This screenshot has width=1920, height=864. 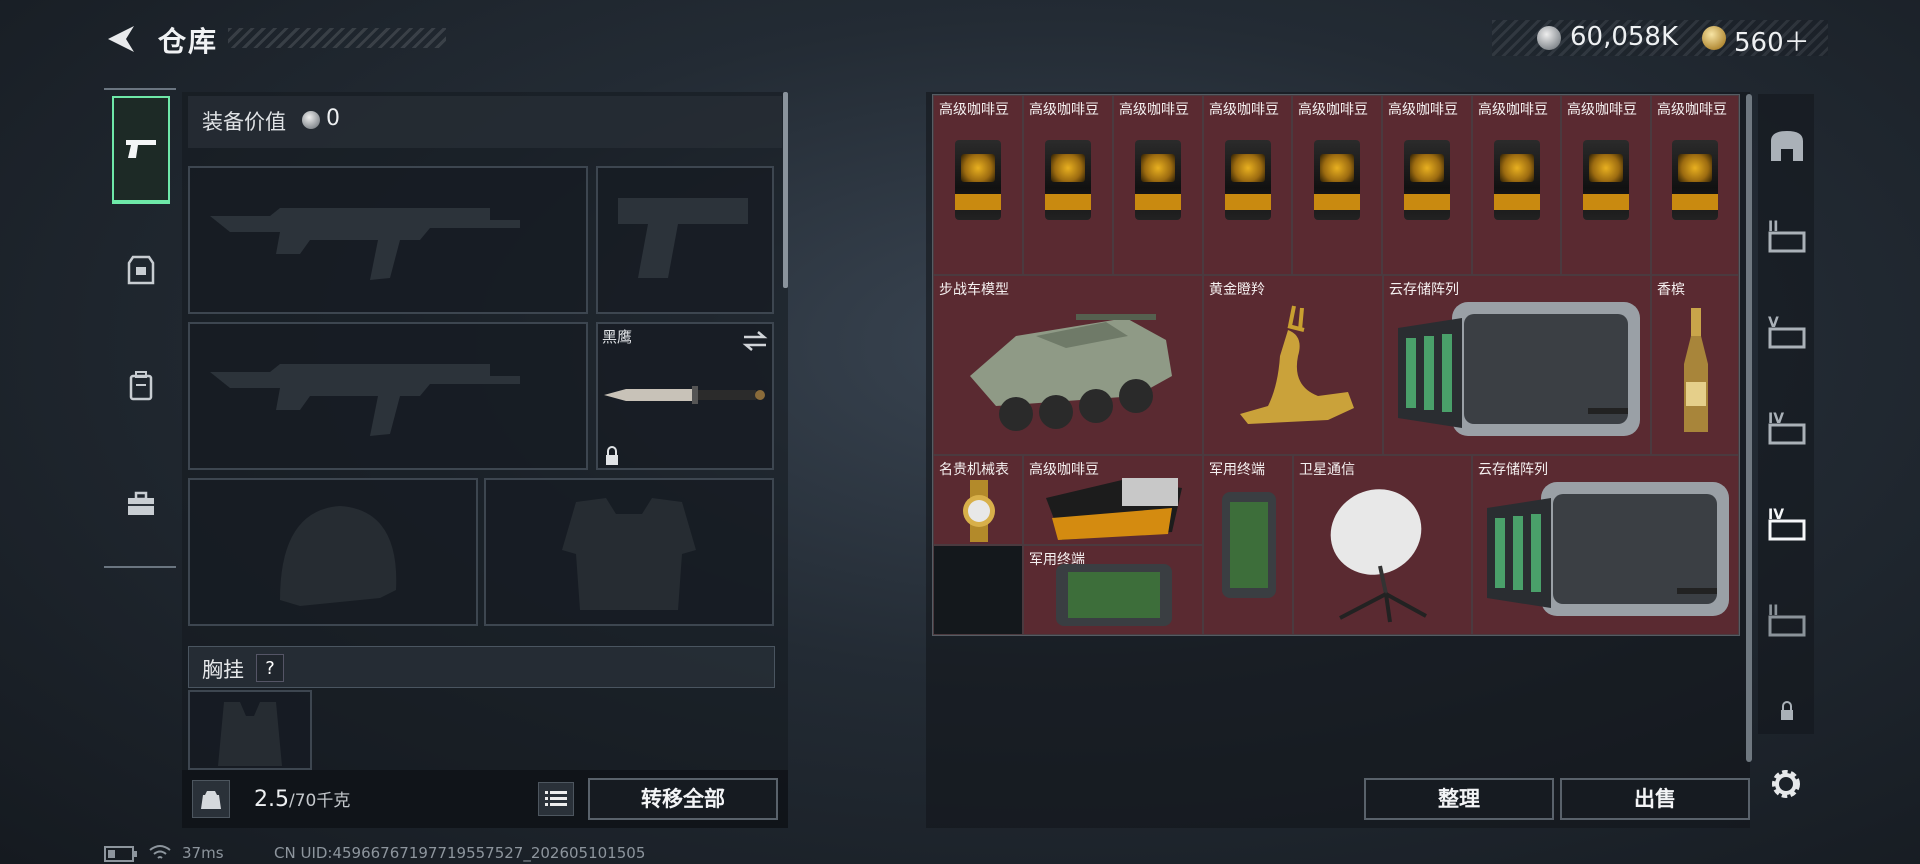 I want to click on pistol-slot, so click(x=685, y=240).